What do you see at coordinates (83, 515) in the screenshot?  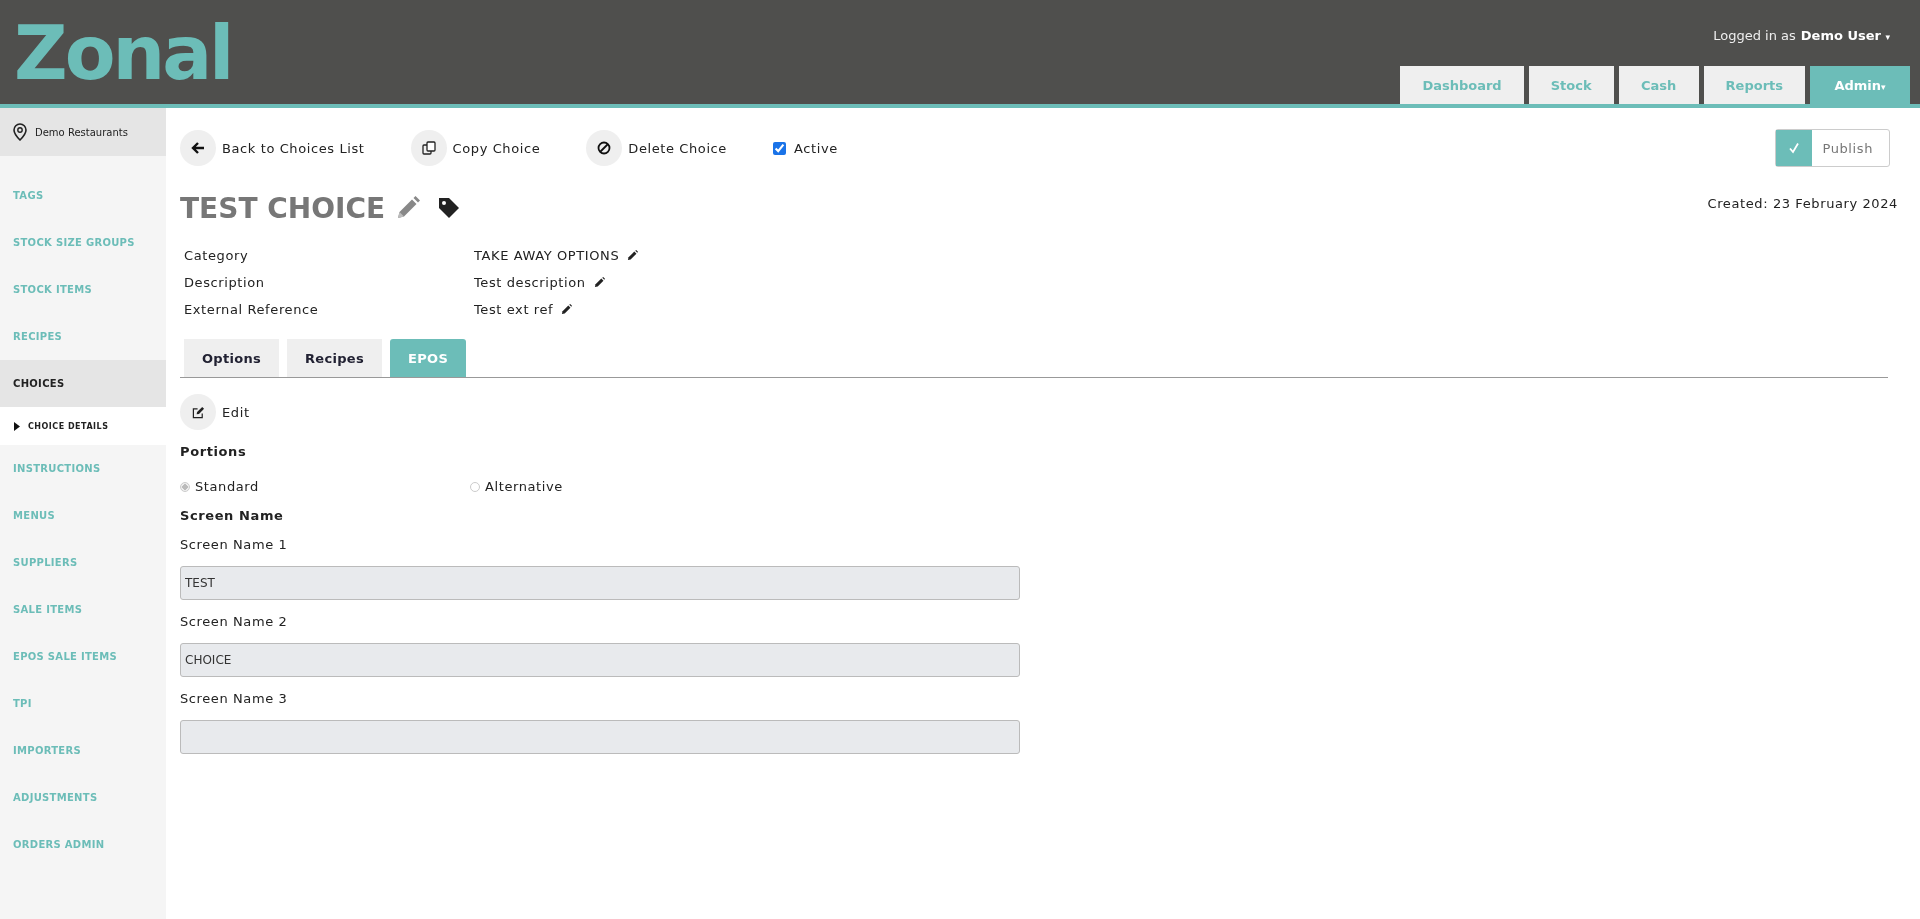 I see `sidebar-item: MENUS` at bounding box center [83, 515].